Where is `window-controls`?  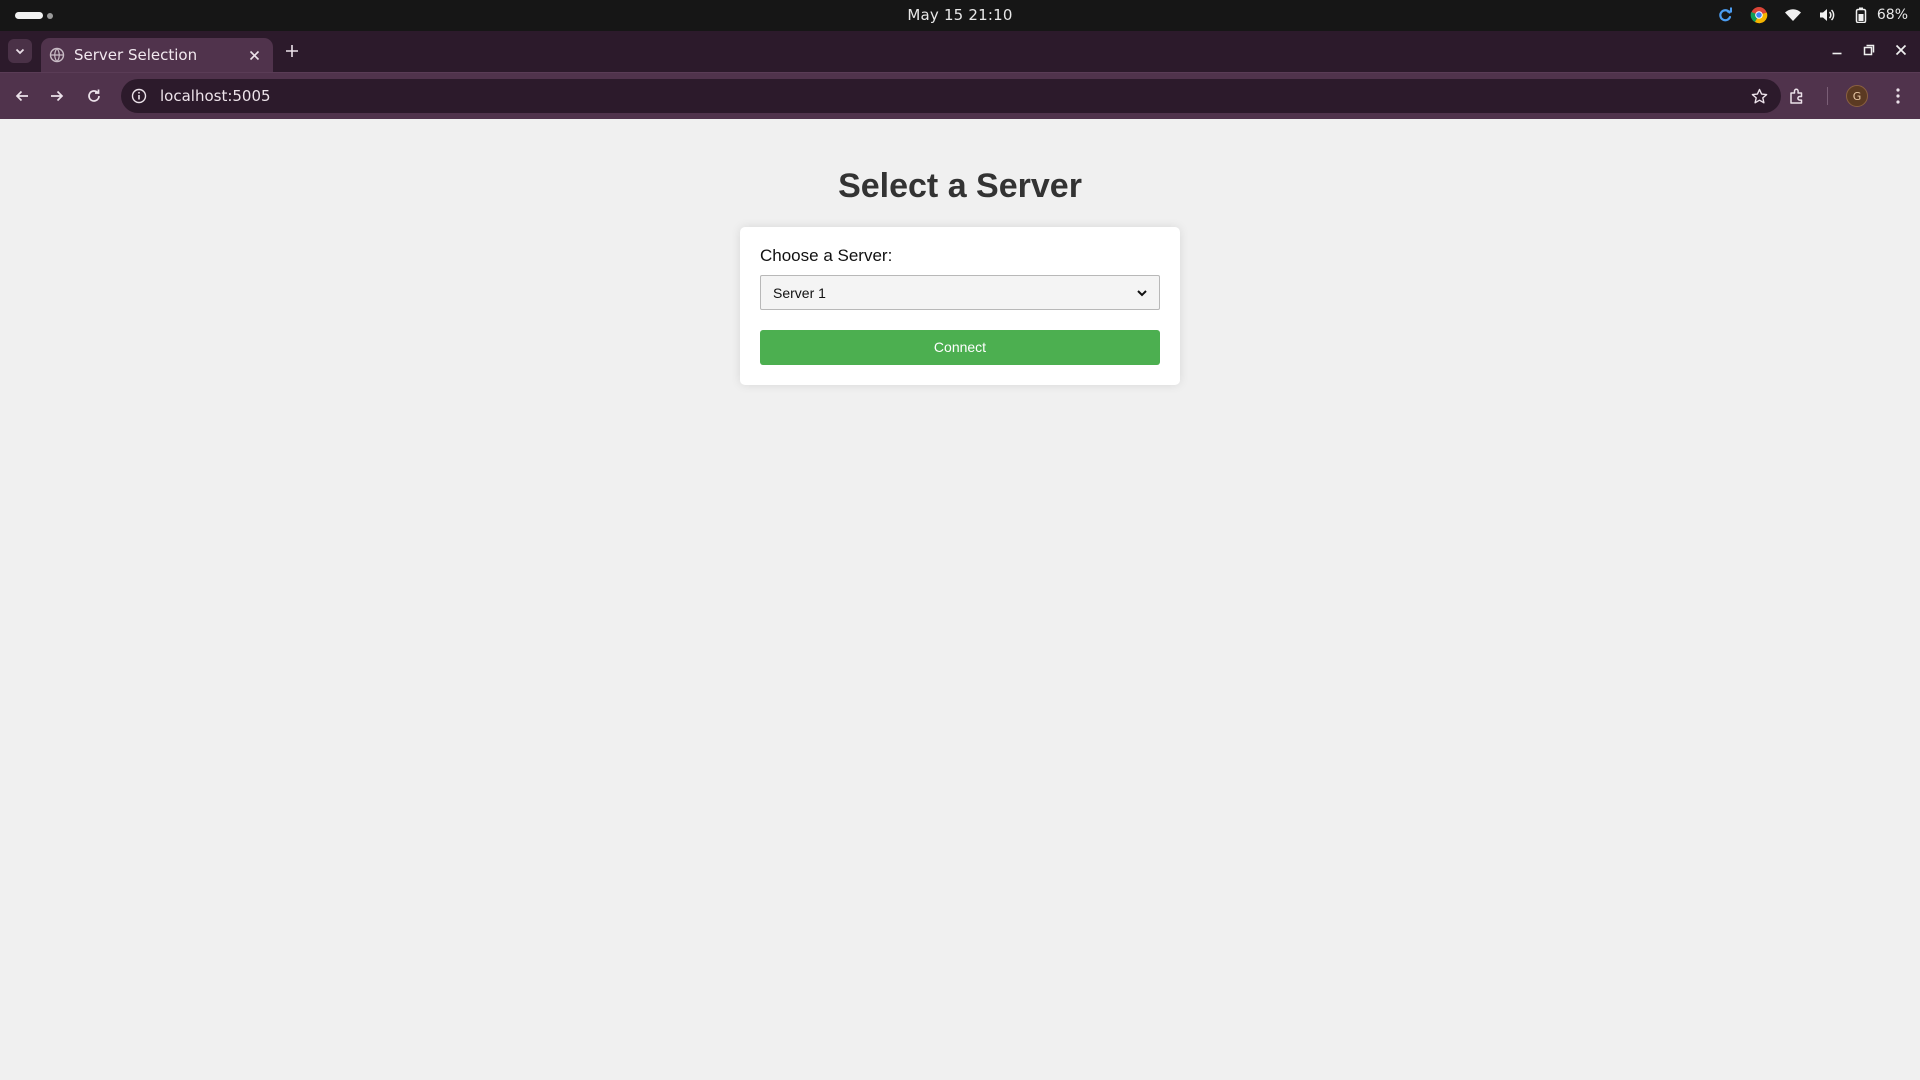 window-controls is located at coordinates (1869, 50).